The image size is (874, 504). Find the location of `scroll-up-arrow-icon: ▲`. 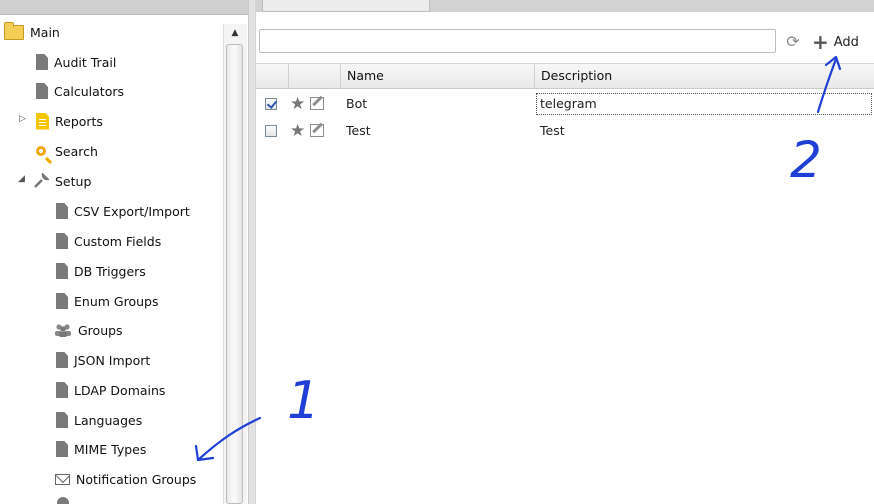

scroll-up-arrow-icon: ▲ is located at coordinates (235, 33).